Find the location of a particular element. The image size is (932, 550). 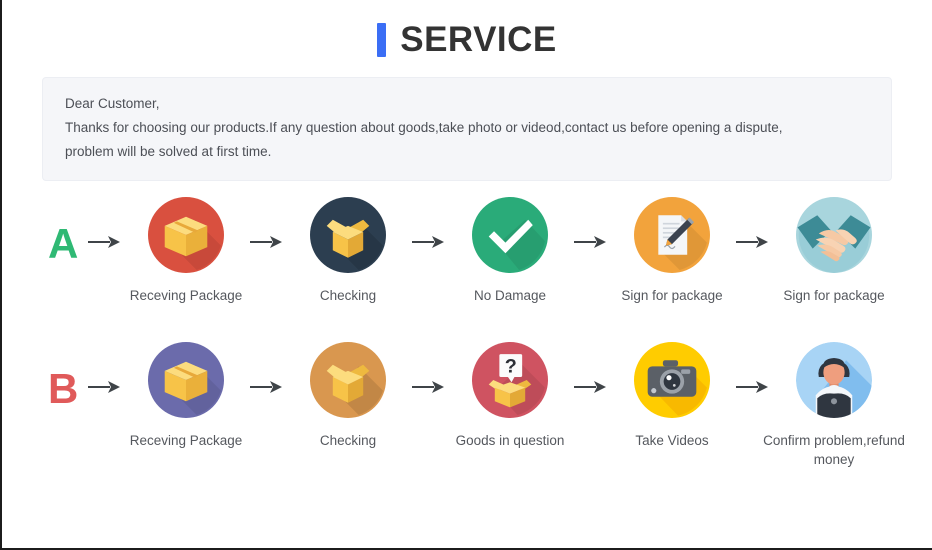

step-a-checking: Checking is located at coordinates (348, 251).